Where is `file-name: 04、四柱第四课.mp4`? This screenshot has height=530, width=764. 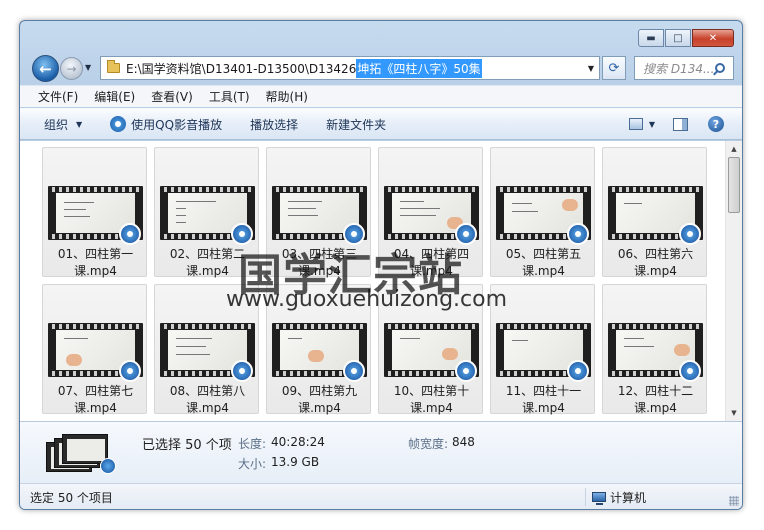 file-name: 04、四柱第四课.mp4 is located at coordinates (431, 262).